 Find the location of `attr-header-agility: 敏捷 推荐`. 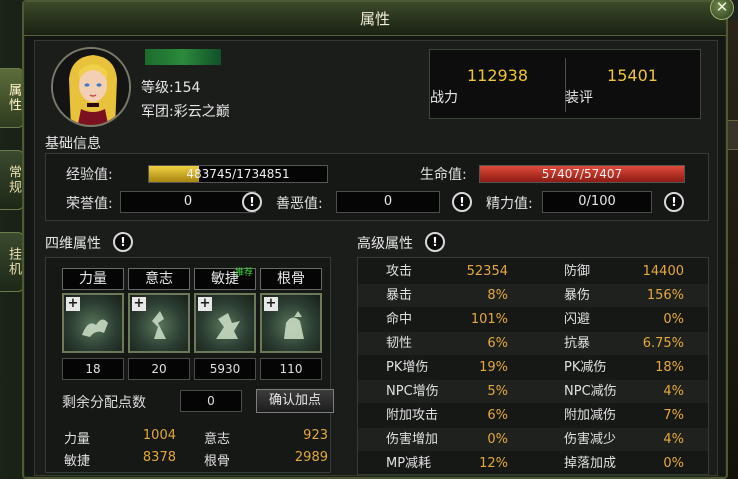

attr-header-agility: 敏捷 推荐 is located at coordinates (225, 279).